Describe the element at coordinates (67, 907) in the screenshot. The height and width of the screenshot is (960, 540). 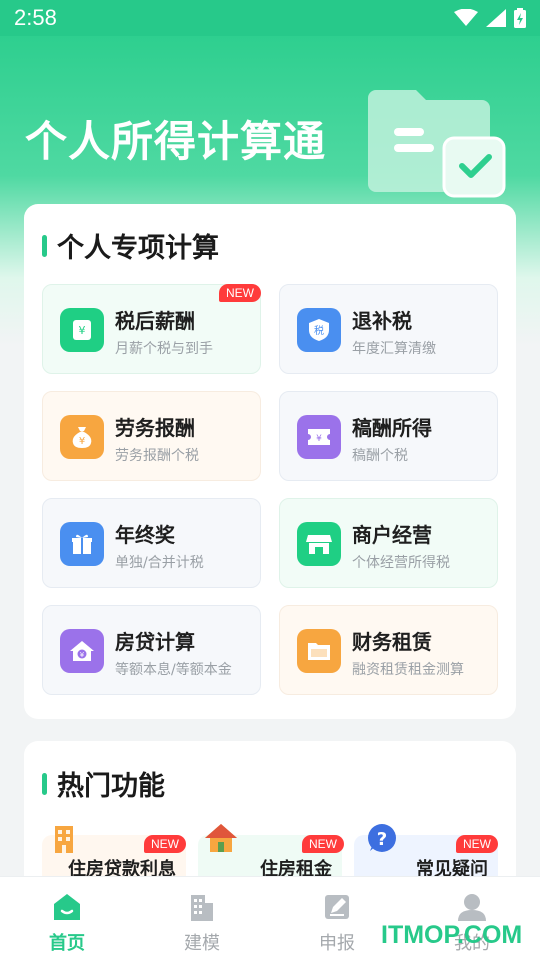
I see `home-nav-icon` at that location.